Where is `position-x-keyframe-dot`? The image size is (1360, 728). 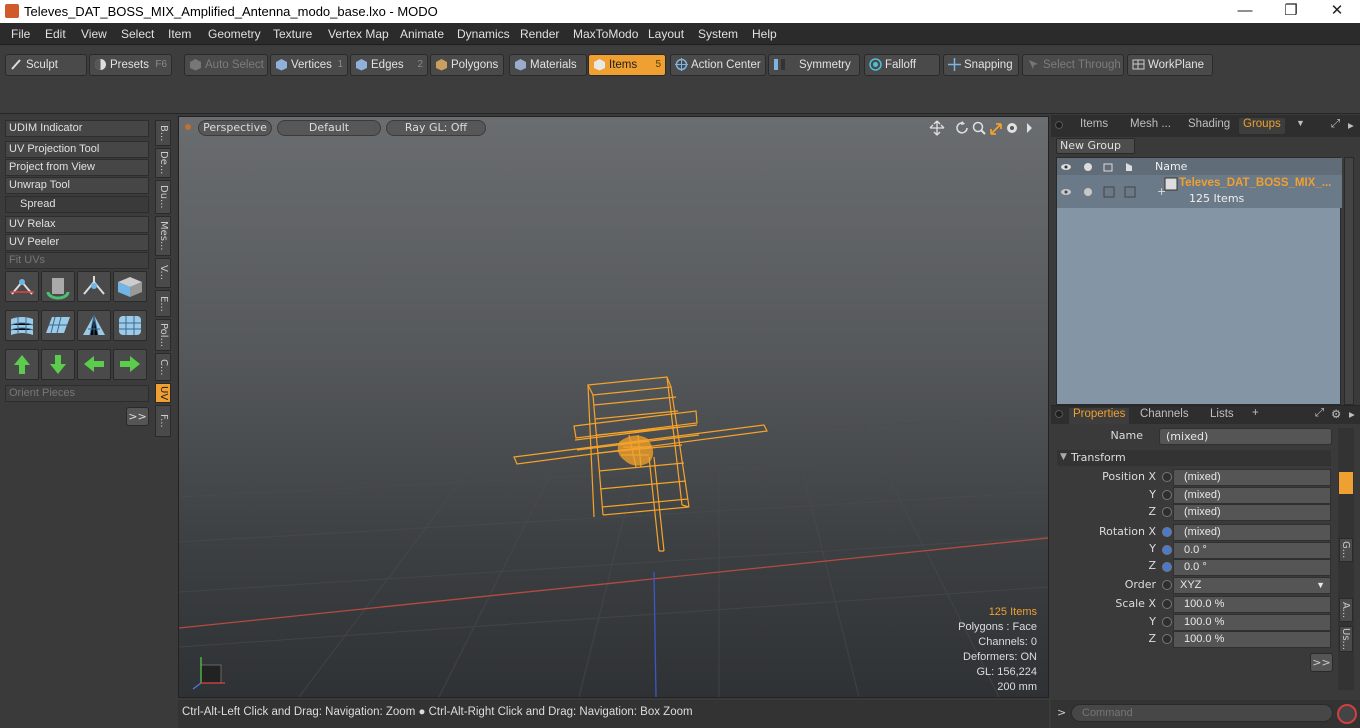
position-x-keyframe-dot is located at coordinates (1167, 477).